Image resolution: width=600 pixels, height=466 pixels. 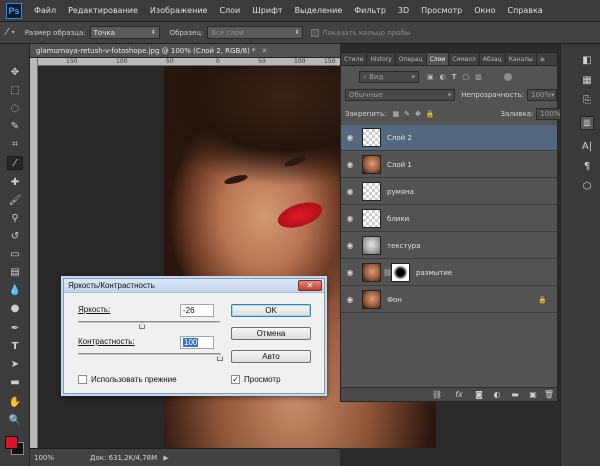 What do you see at coordinates (82, 379) in the screenshot?
I see `use-legacy-checkbox` at bounding box center [82, 379].